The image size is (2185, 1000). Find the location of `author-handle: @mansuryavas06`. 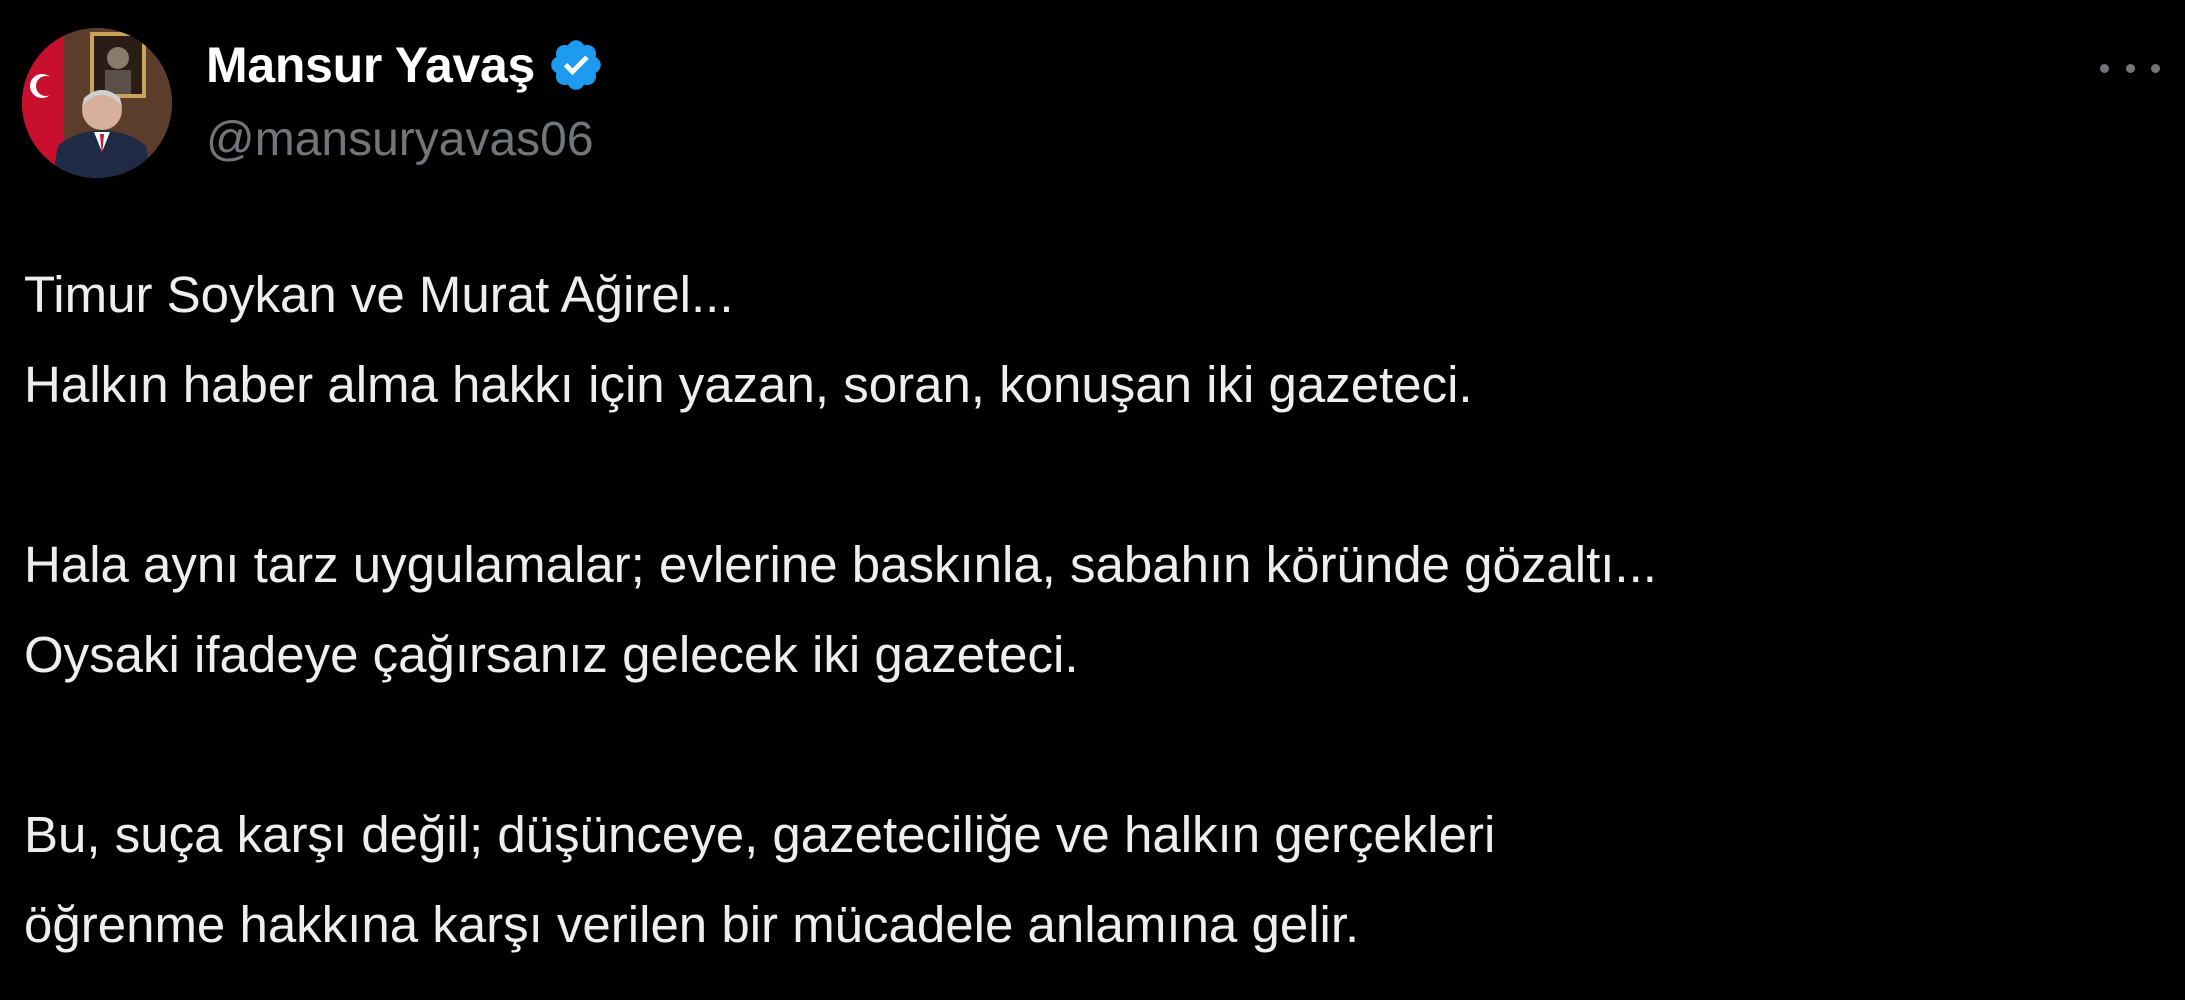

author-handle: @mansuryavas06 is located at coordinates (400, 139).